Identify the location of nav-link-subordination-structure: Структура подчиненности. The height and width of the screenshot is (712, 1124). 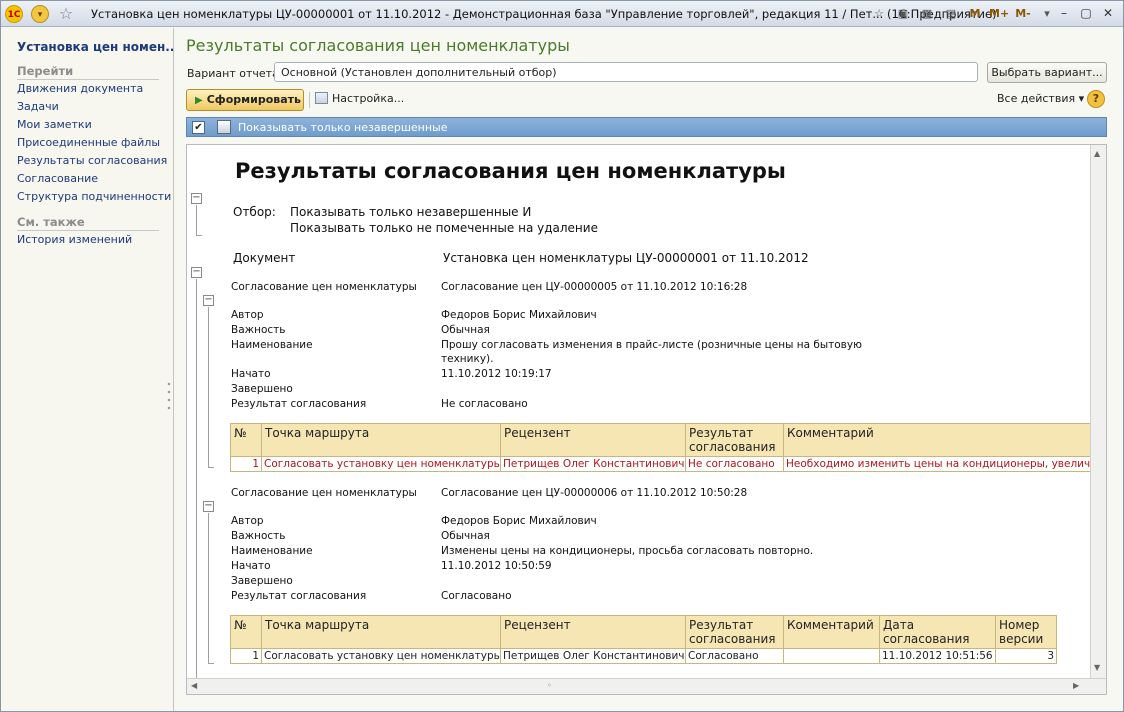
(94, 196).